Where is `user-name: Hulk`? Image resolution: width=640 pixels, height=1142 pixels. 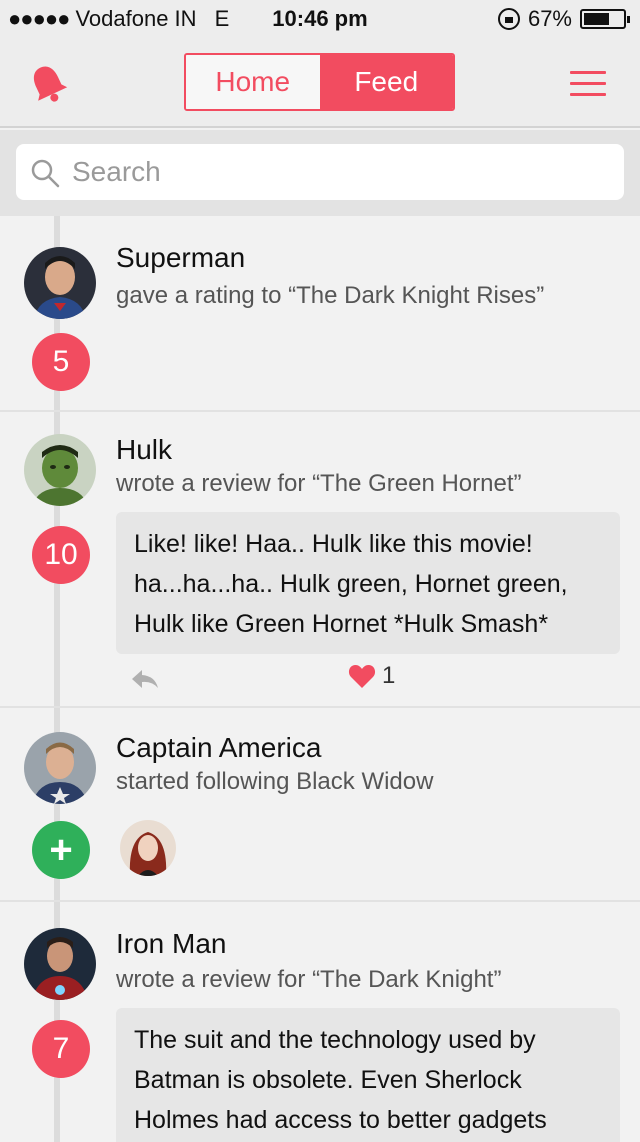 user-name: Hulk is located at coordinates (144, 450).